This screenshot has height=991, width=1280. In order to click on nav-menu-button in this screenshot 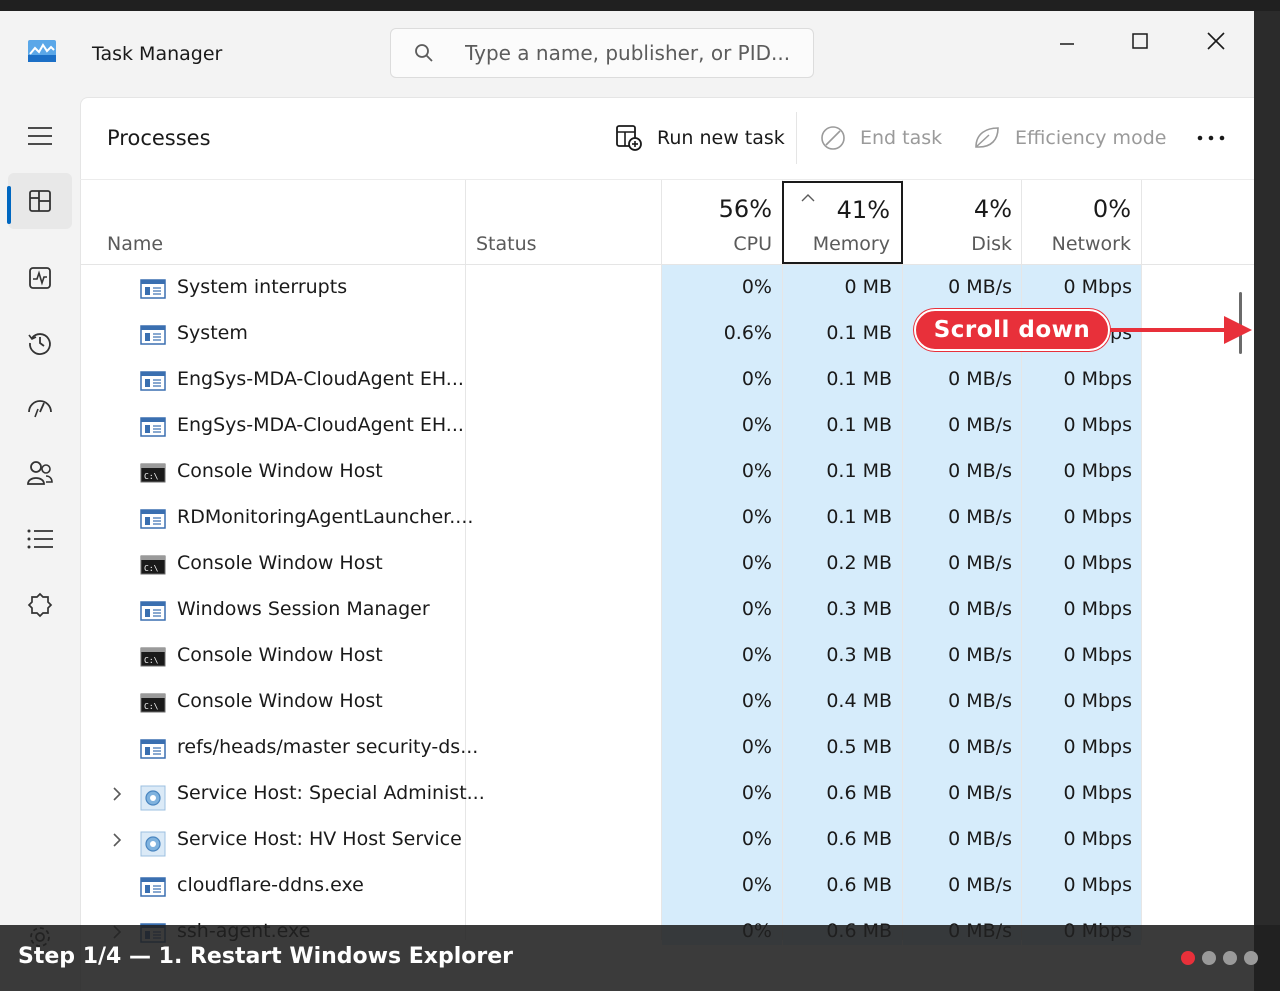, I will do `click(40, 136)`.